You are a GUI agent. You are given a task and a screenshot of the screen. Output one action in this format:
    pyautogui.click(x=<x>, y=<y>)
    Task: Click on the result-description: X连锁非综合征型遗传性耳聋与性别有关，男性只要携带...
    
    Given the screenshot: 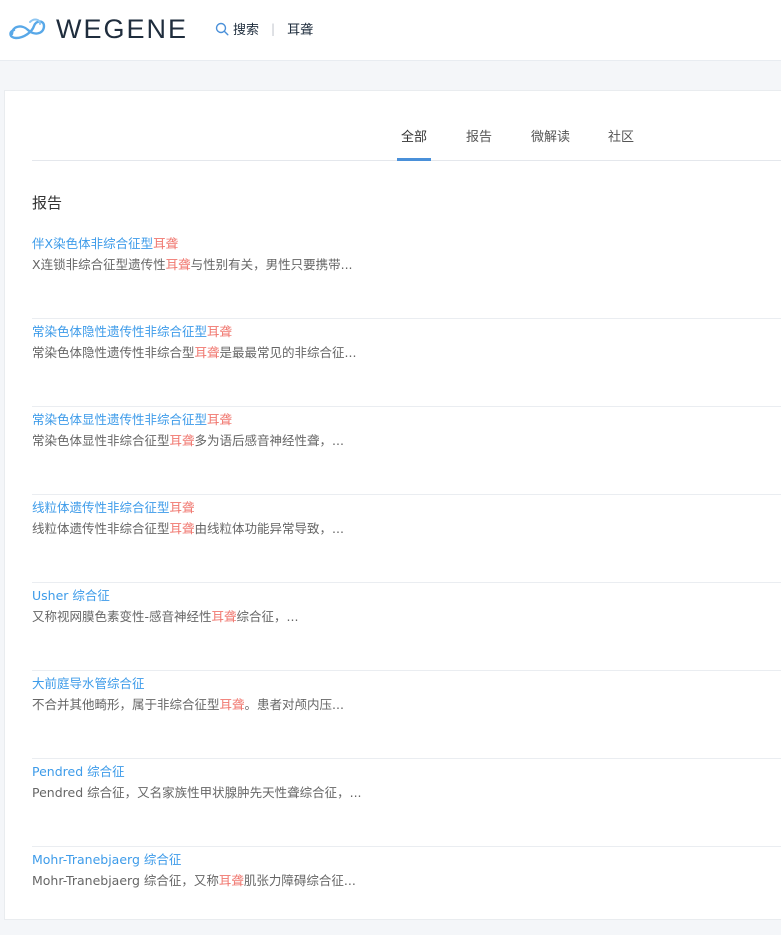 What is the action you would take?
    pyautogui.click(x=192, y=264)
    